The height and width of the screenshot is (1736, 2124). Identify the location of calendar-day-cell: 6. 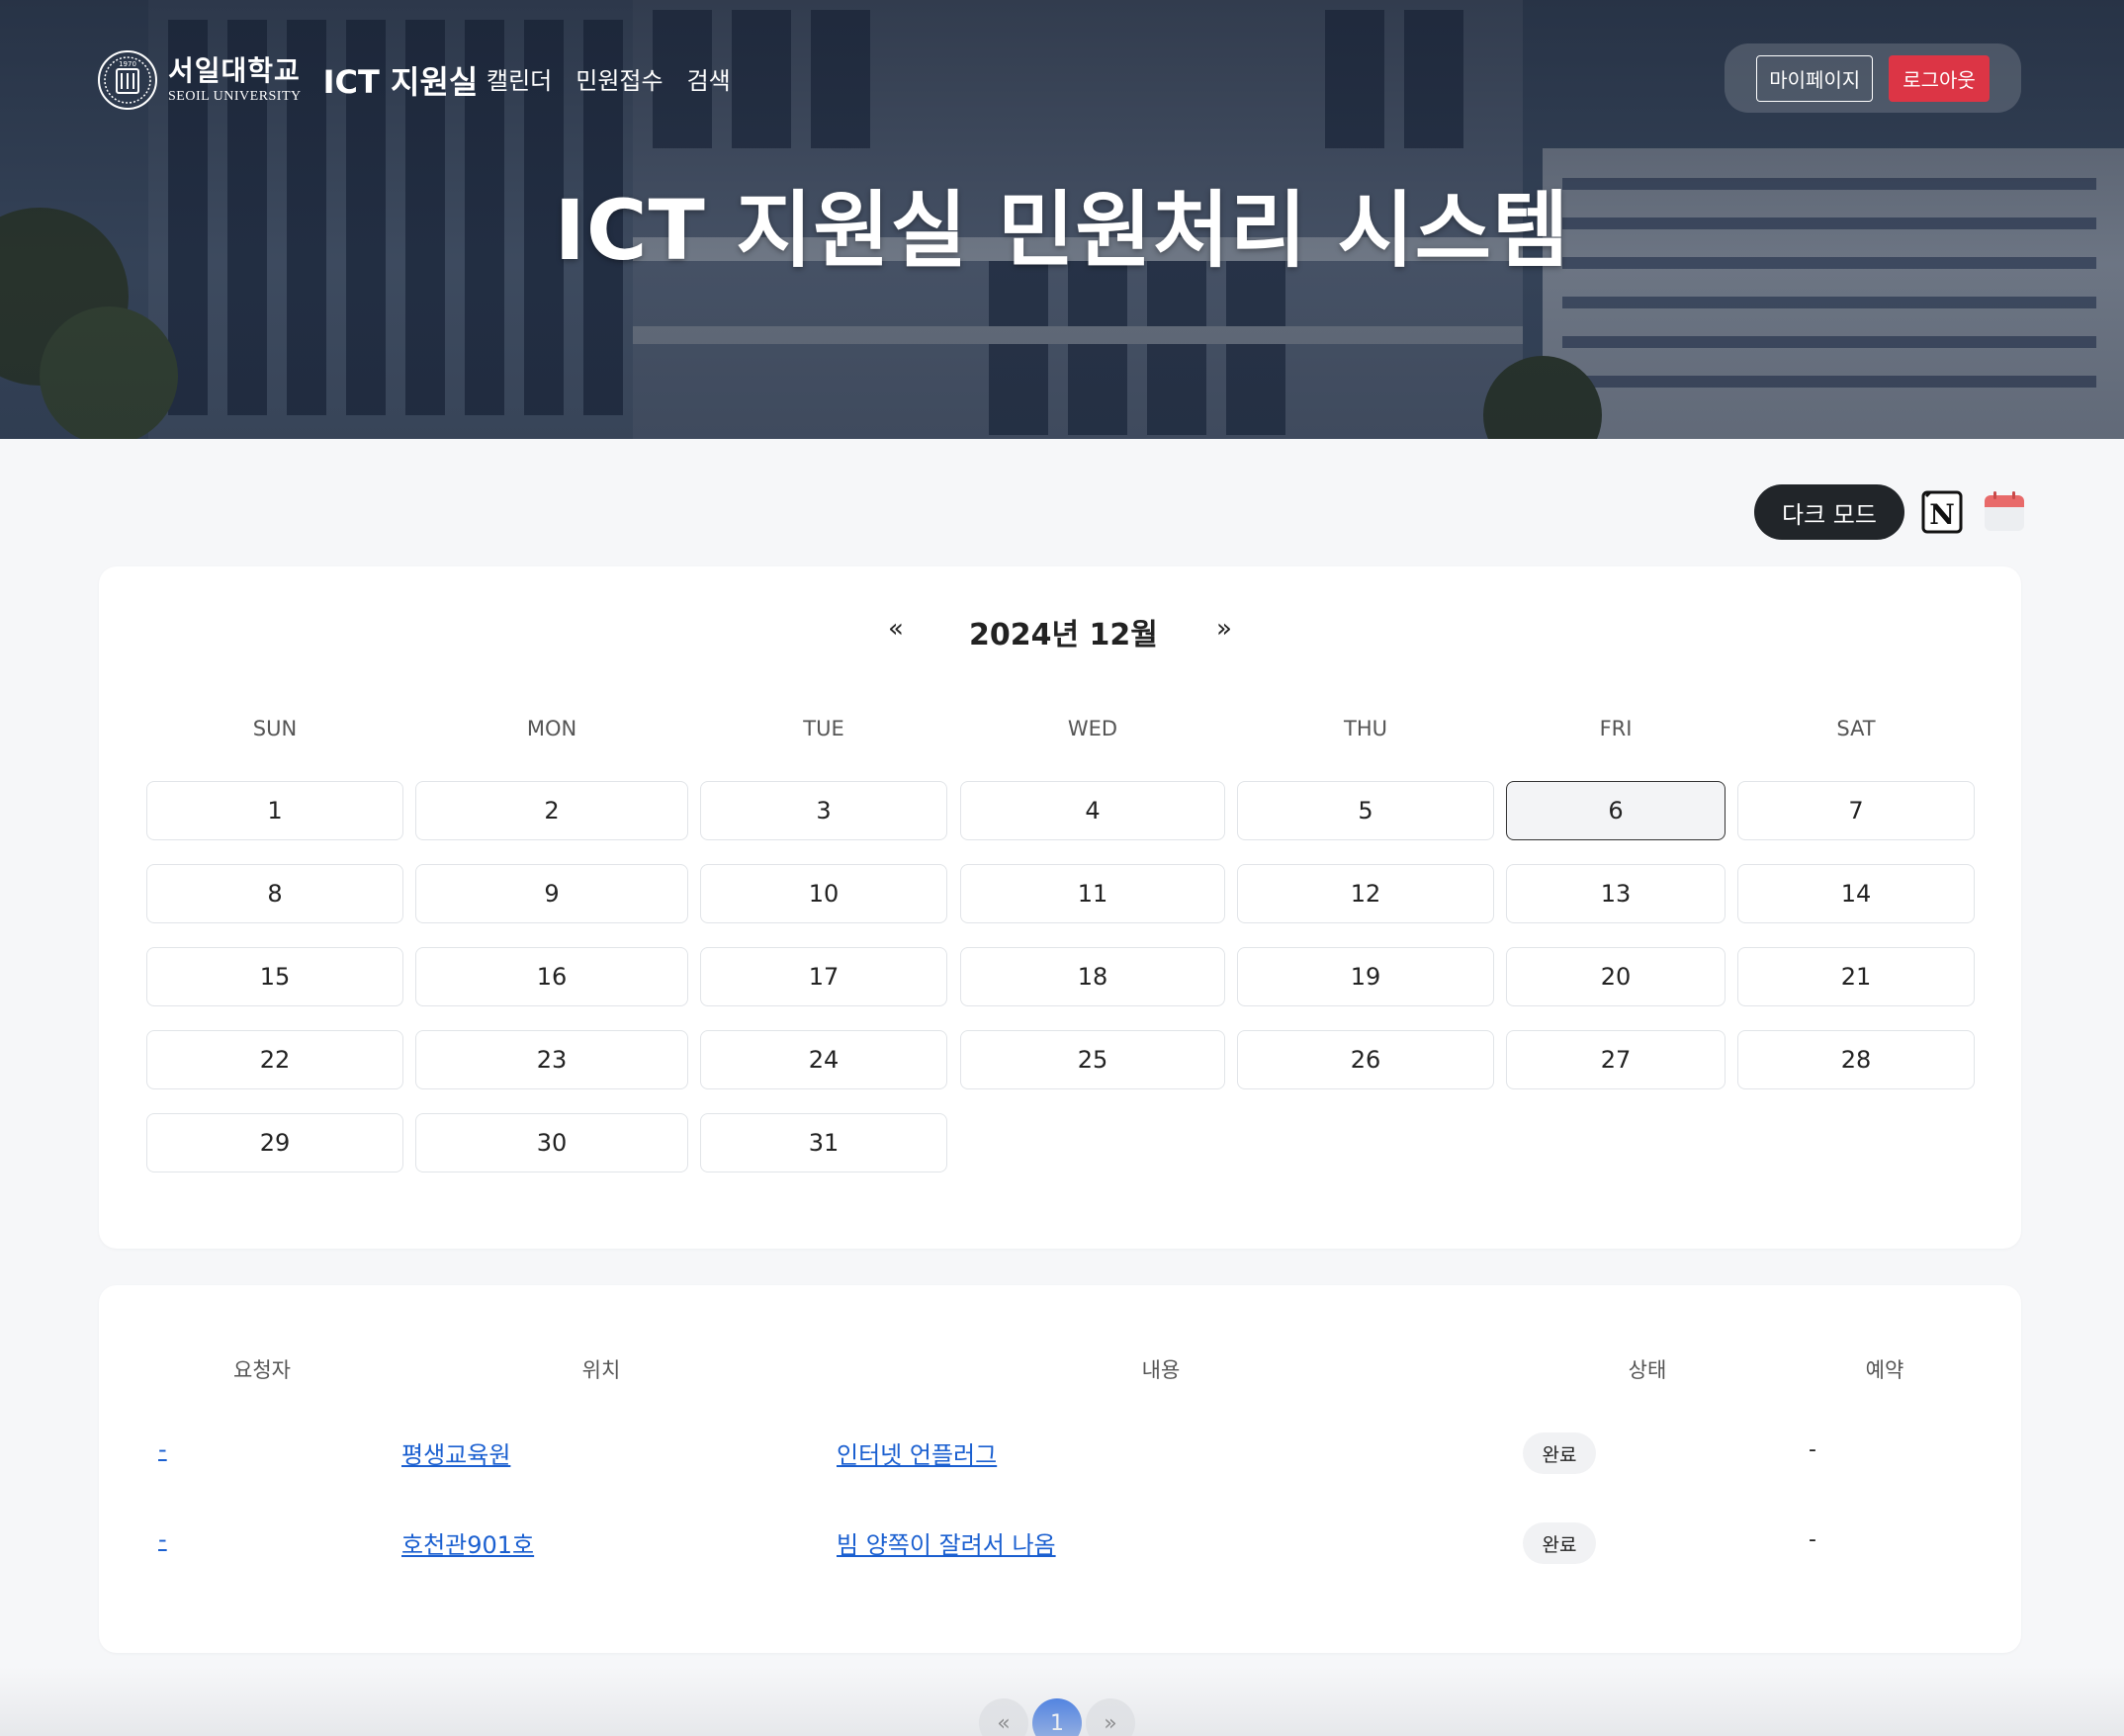
(1616, 810).